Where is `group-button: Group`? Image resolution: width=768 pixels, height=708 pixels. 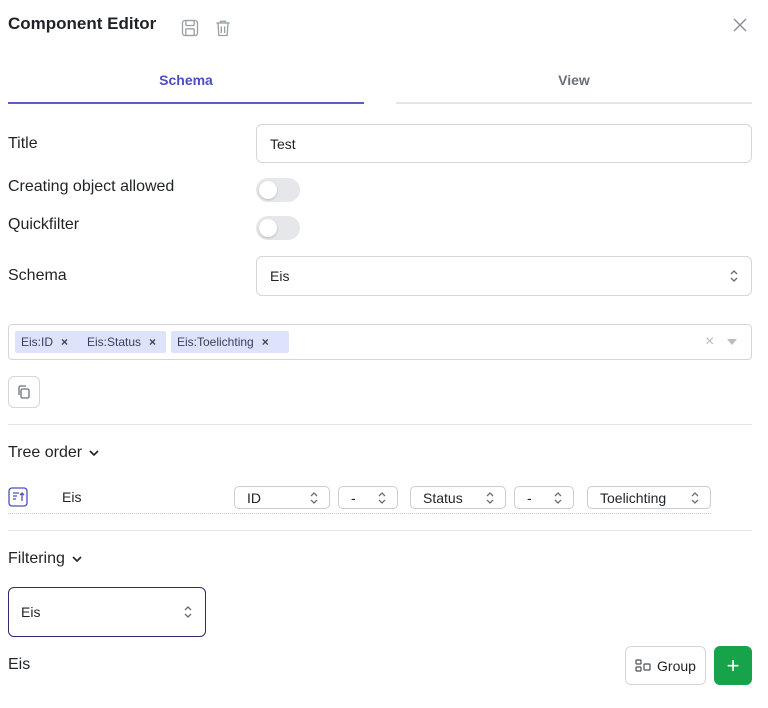
group-button: Group is located at coordinates (665, 665).